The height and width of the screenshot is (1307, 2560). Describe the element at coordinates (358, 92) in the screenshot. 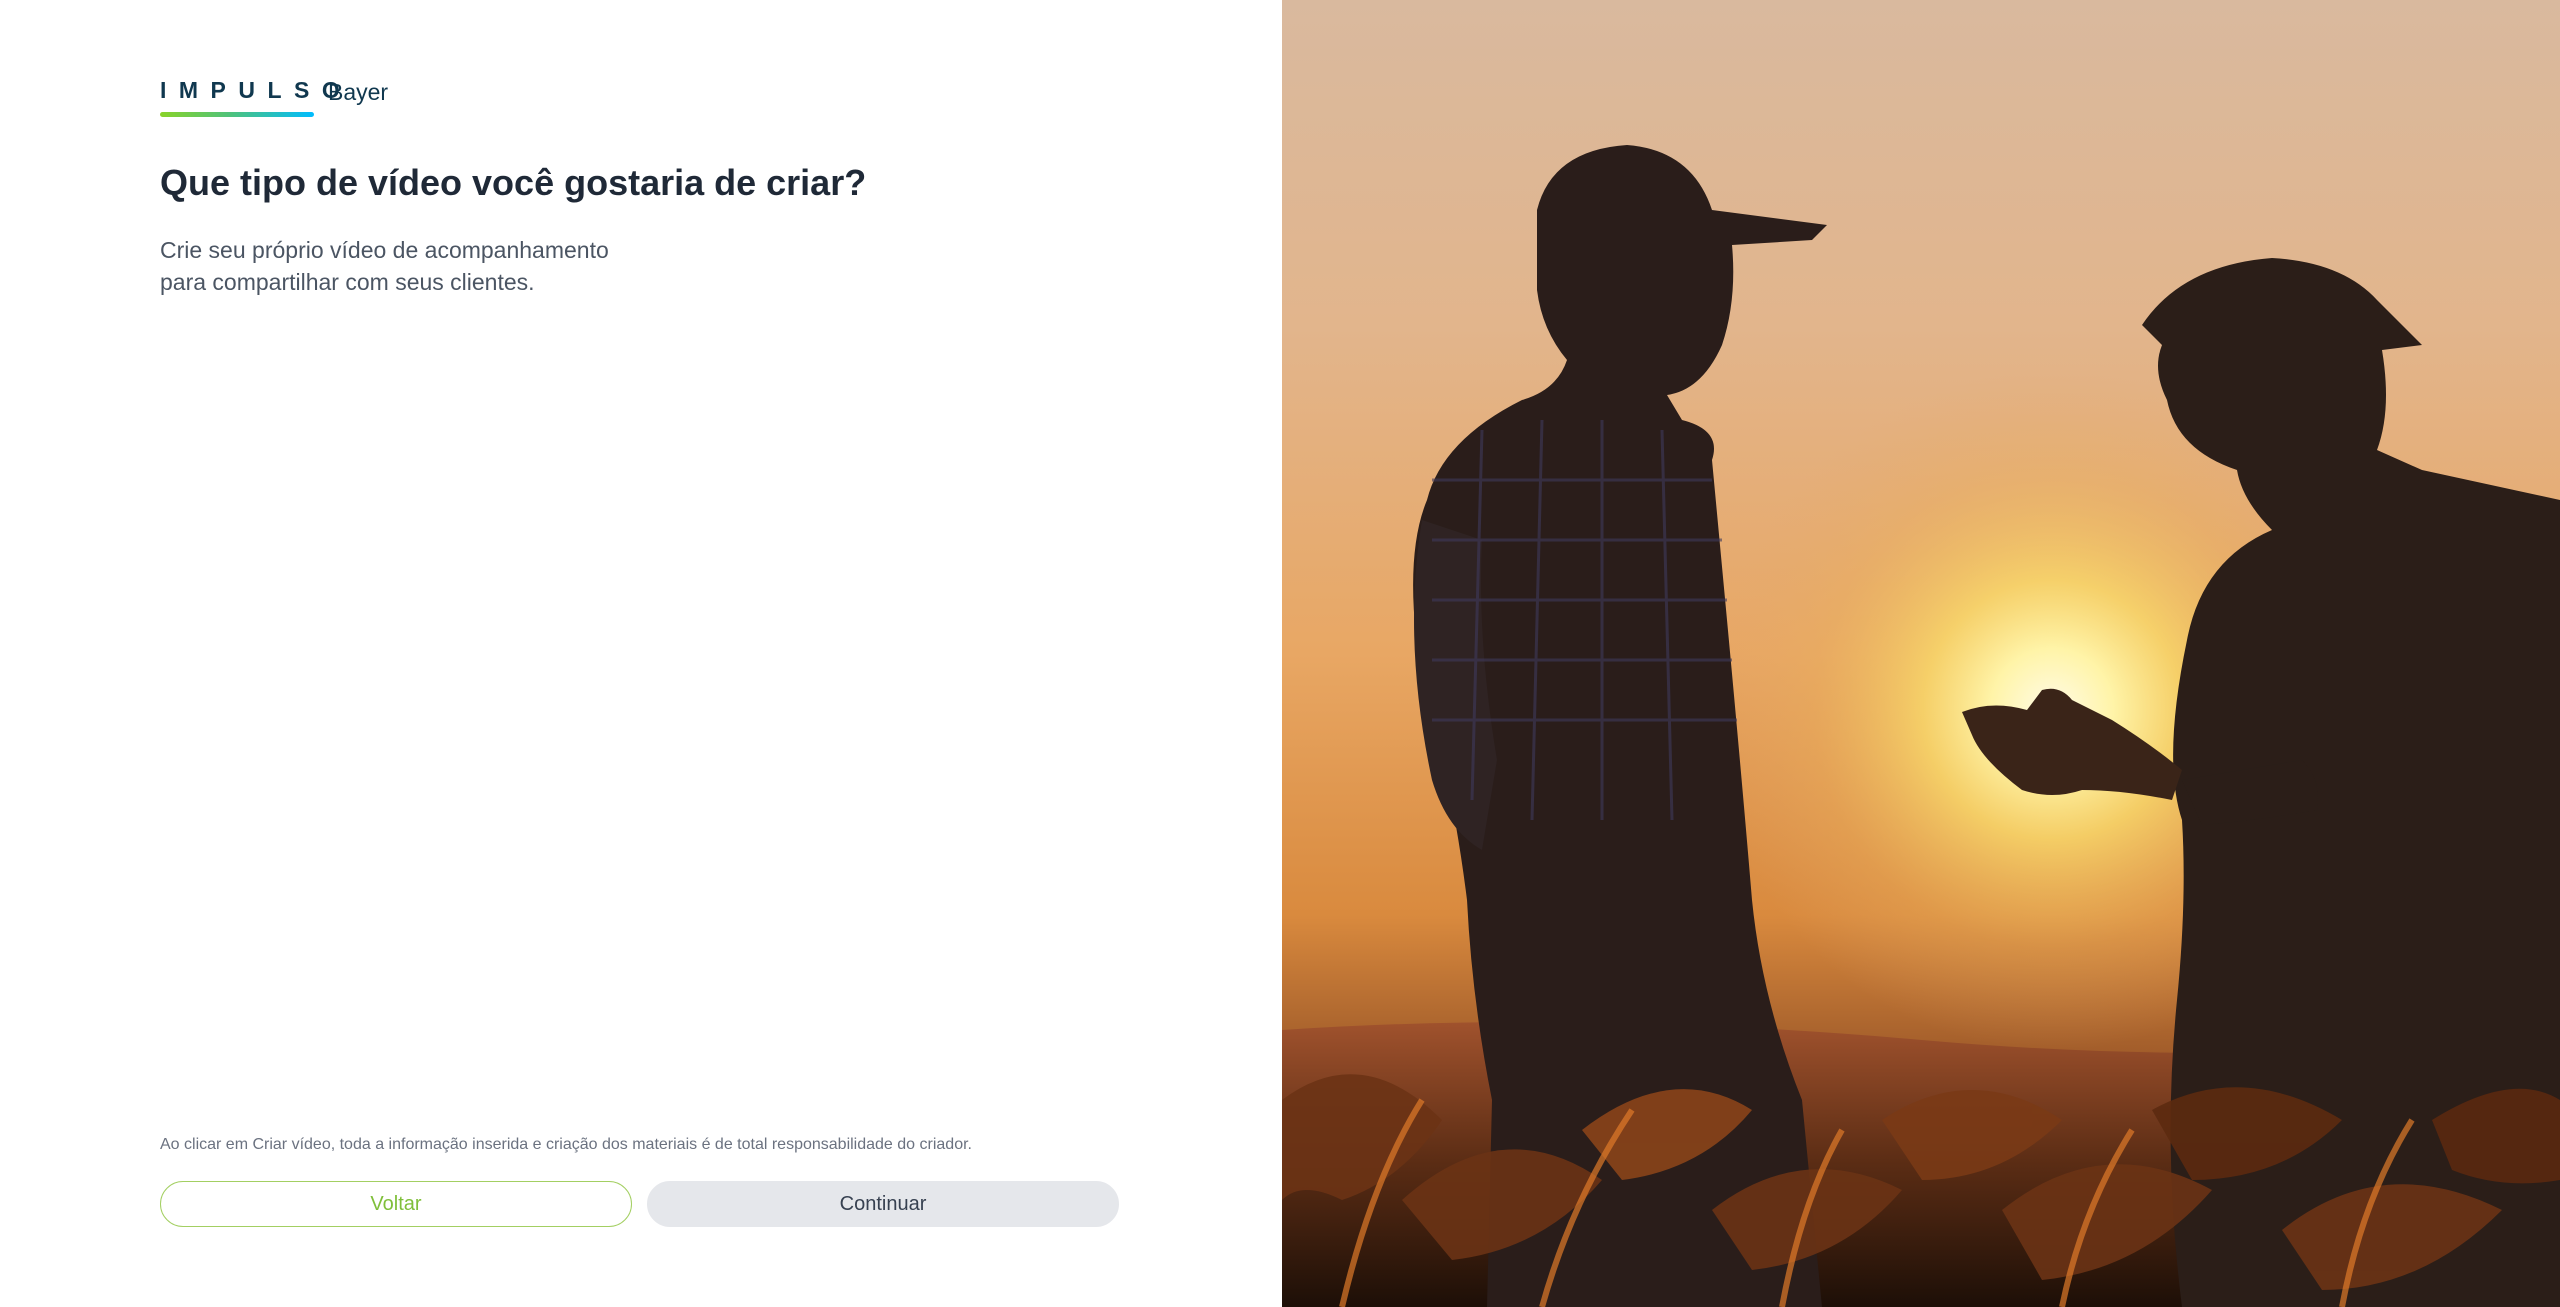

I see `logo-brand: Bayer` at that location.